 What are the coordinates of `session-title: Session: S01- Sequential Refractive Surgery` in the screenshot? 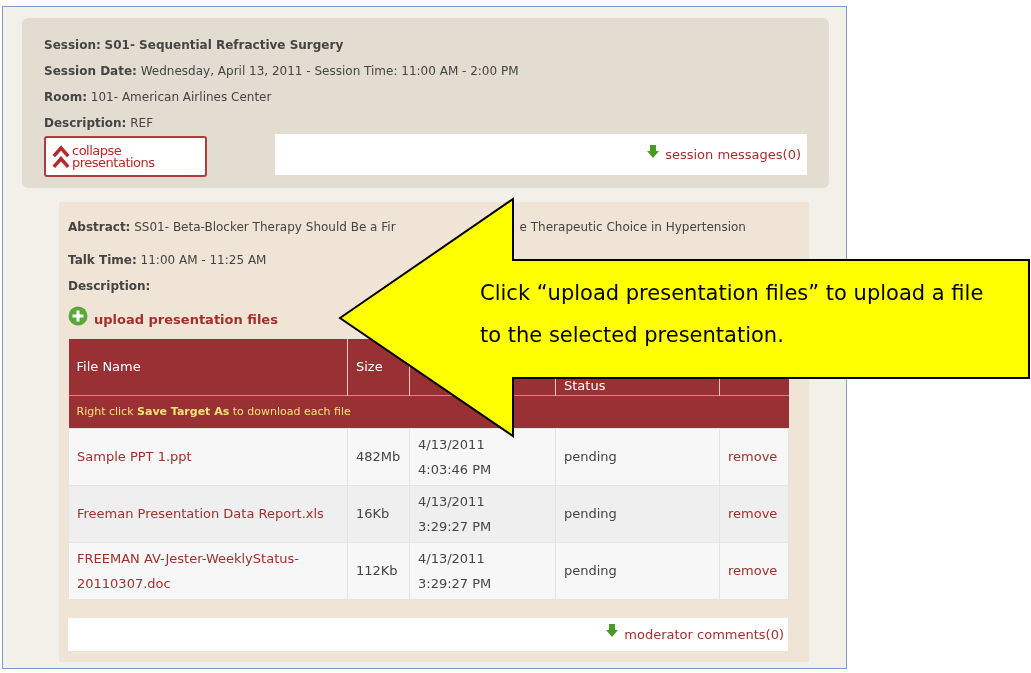 It's located at (194, 45).